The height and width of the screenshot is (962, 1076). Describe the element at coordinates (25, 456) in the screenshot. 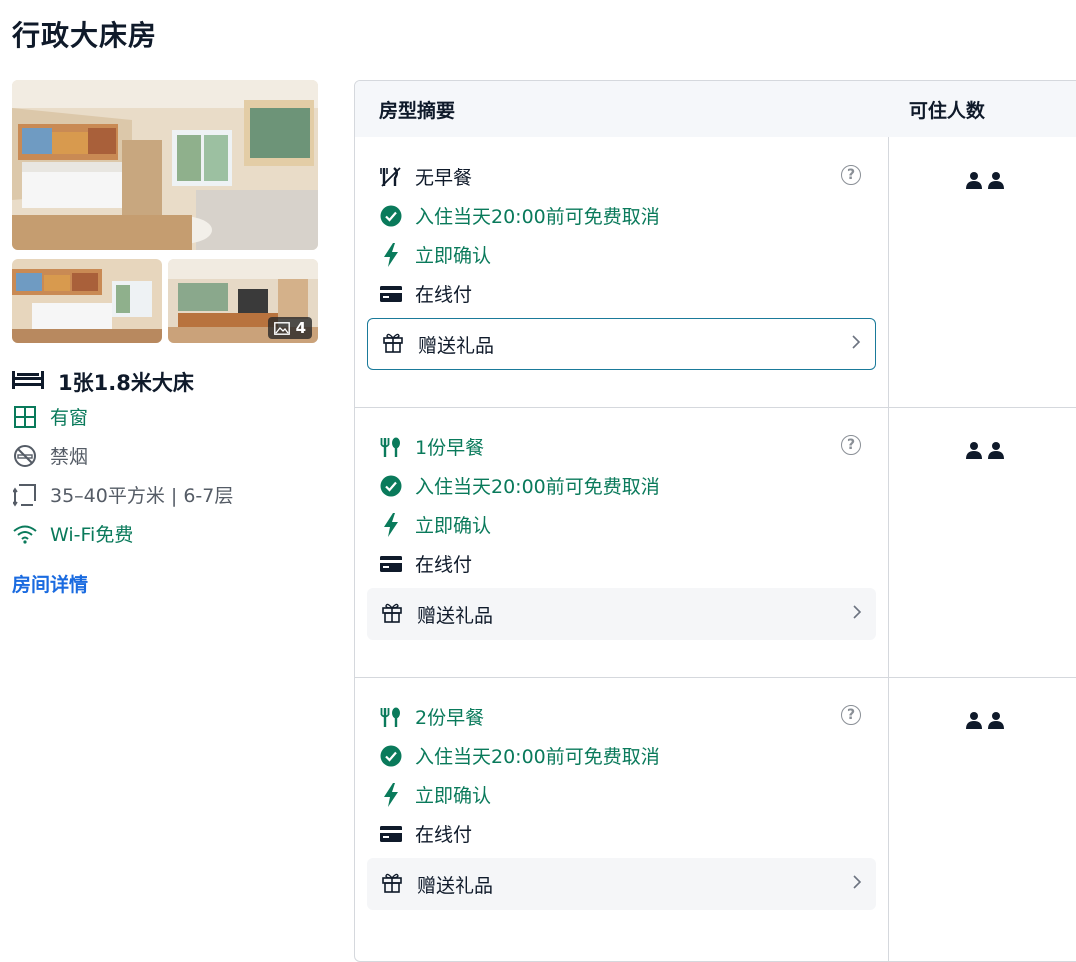

I see `no-smoking-icon` at that location.